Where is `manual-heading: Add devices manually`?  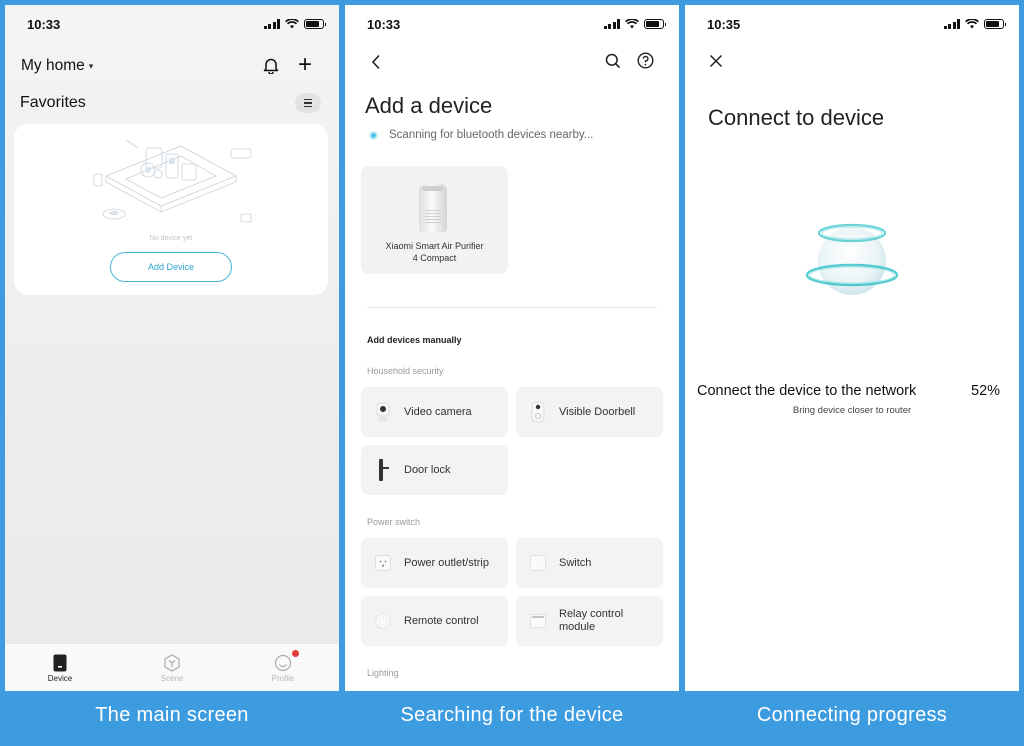 manual-heading: Add devices manually is located at coordinates (414, 340).